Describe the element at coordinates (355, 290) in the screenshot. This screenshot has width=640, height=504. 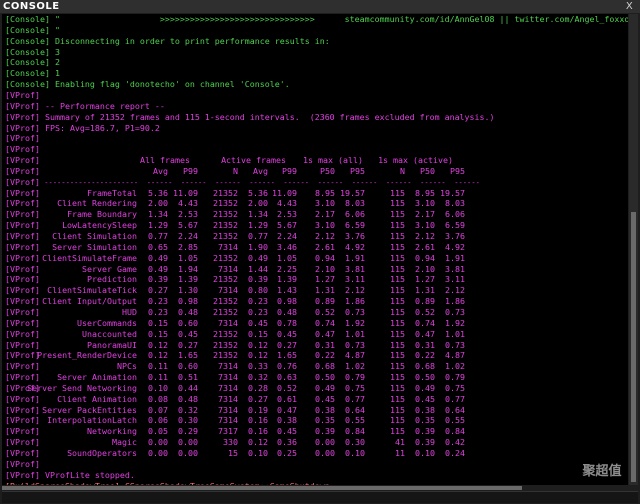
I see `row-value: 2.12` at that location.